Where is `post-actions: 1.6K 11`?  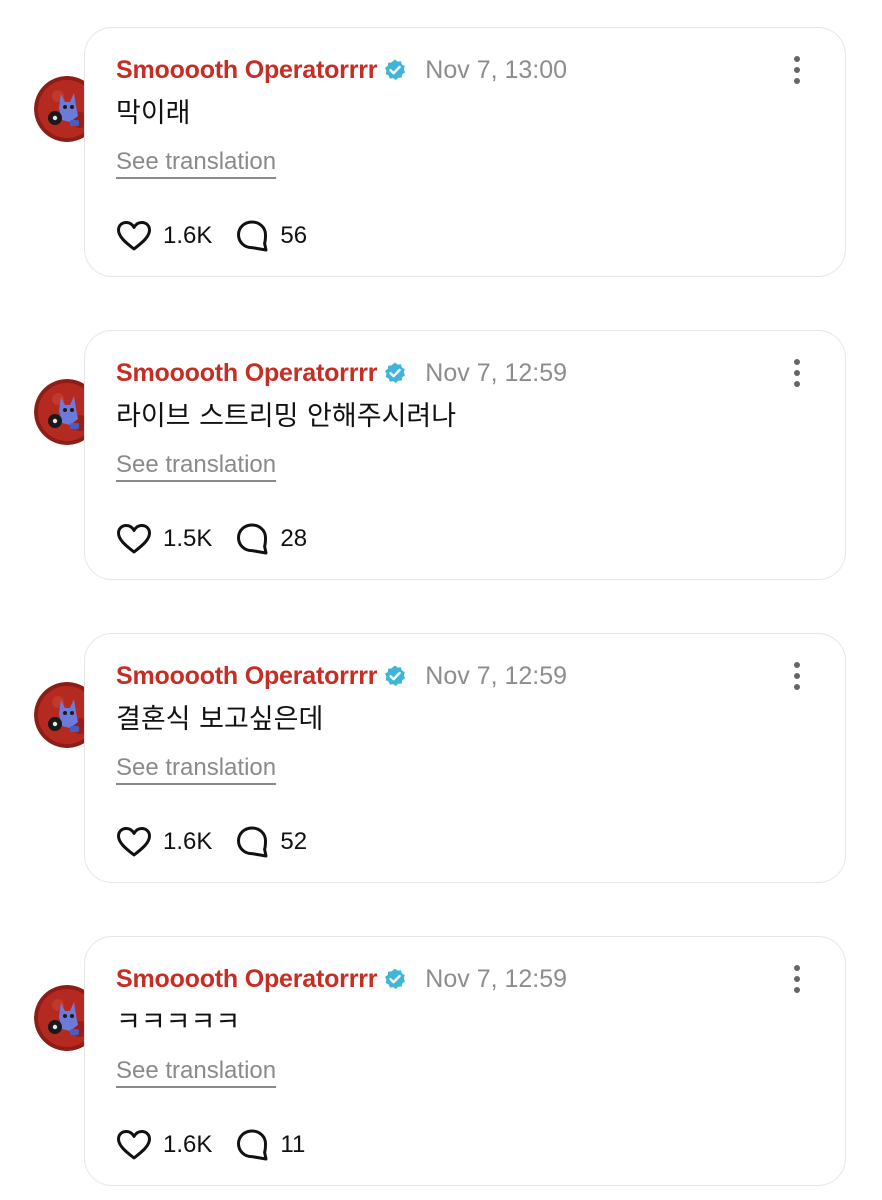
post-actions: 1.6K 11 is located at coordinates (210, 1145).